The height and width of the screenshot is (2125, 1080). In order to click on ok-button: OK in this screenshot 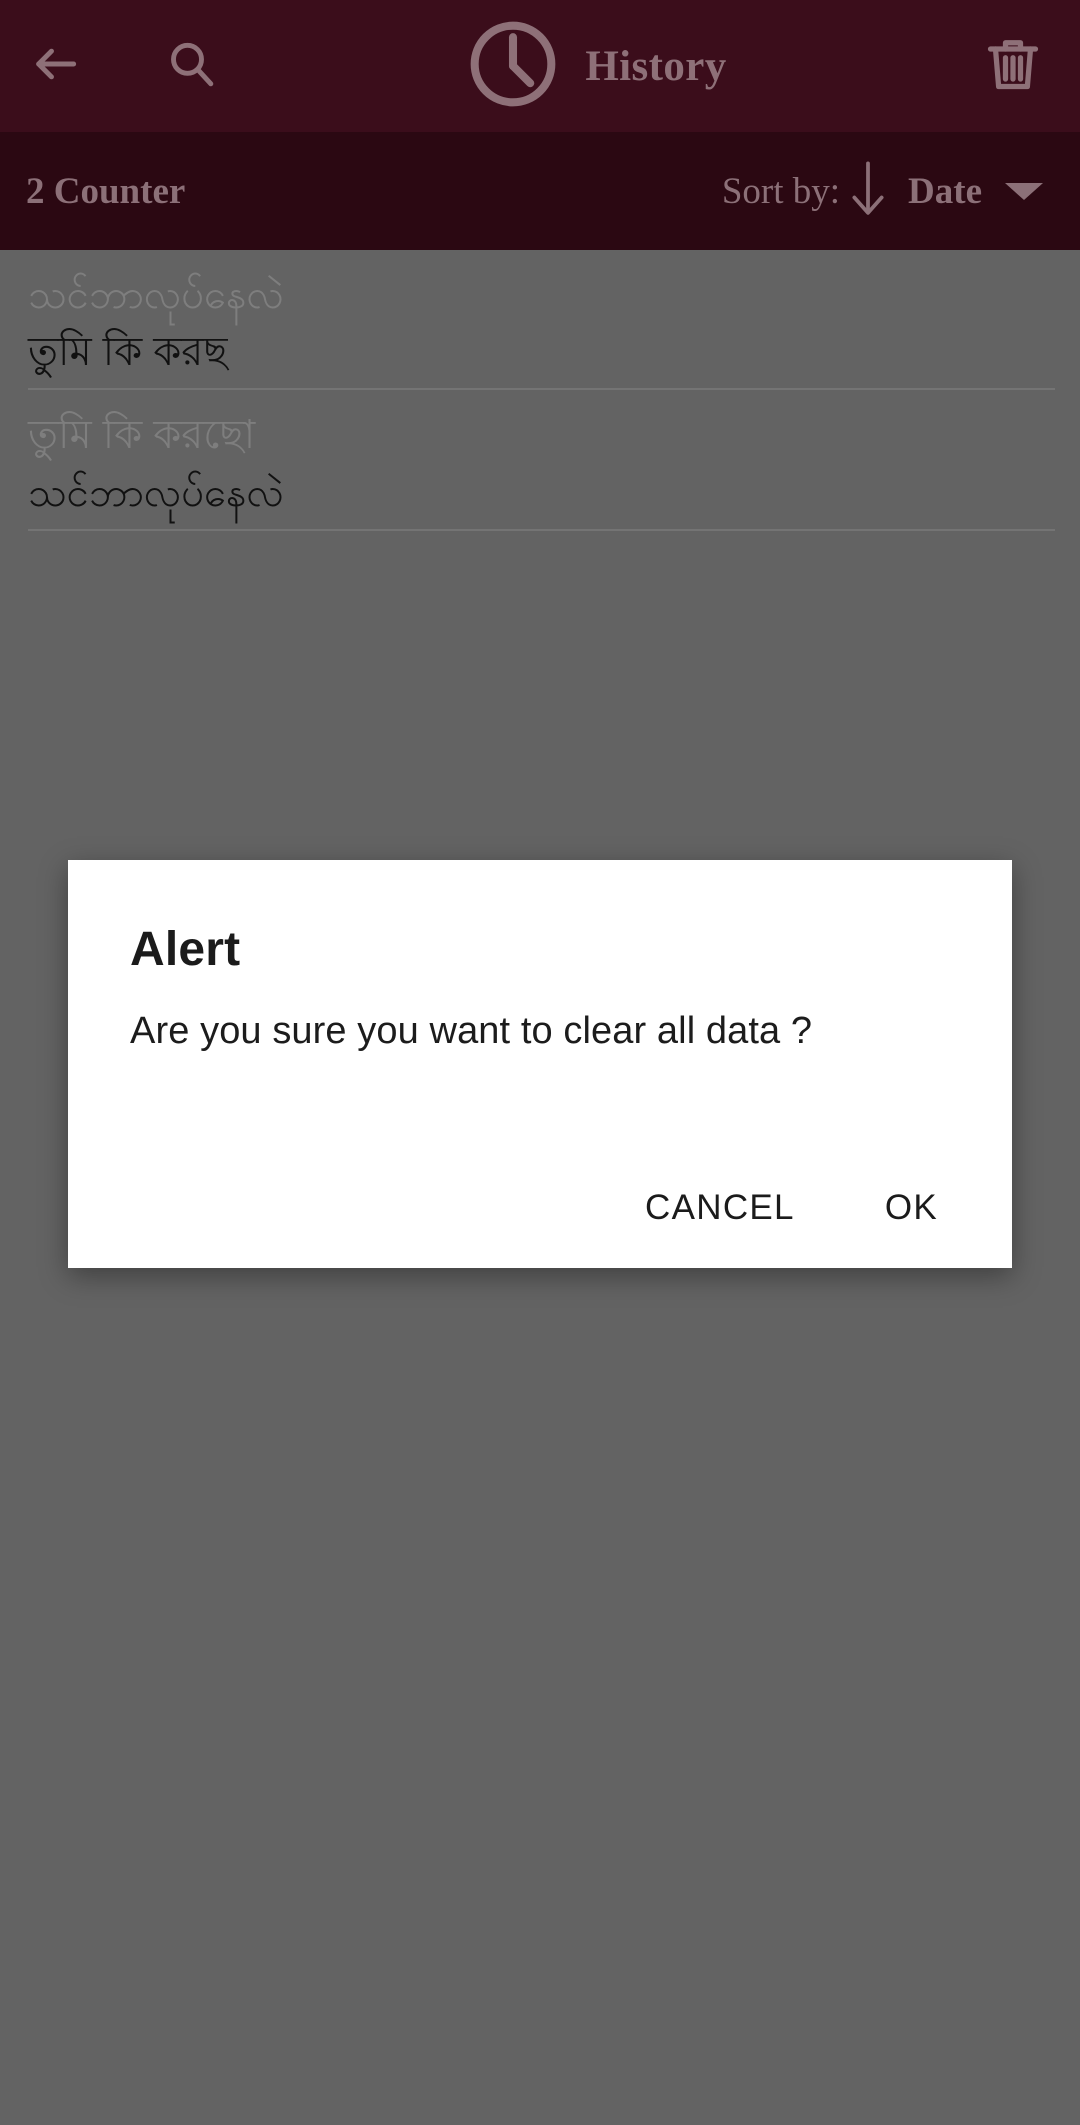, I will do `click(911, 1208)`.